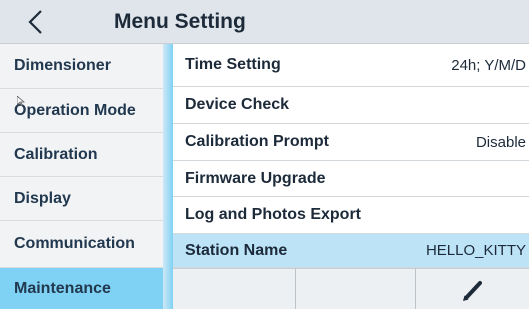 This screenshot has width=529, height=309. I want to click on sidebar-item-display: Display, so click(81, 199).